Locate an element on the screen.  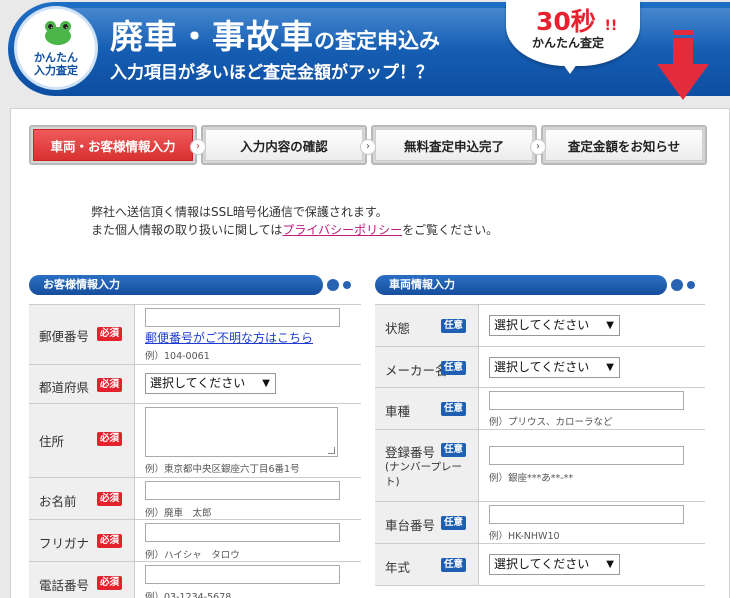
speech-bubble-tail is located at coordinates (570, 67).